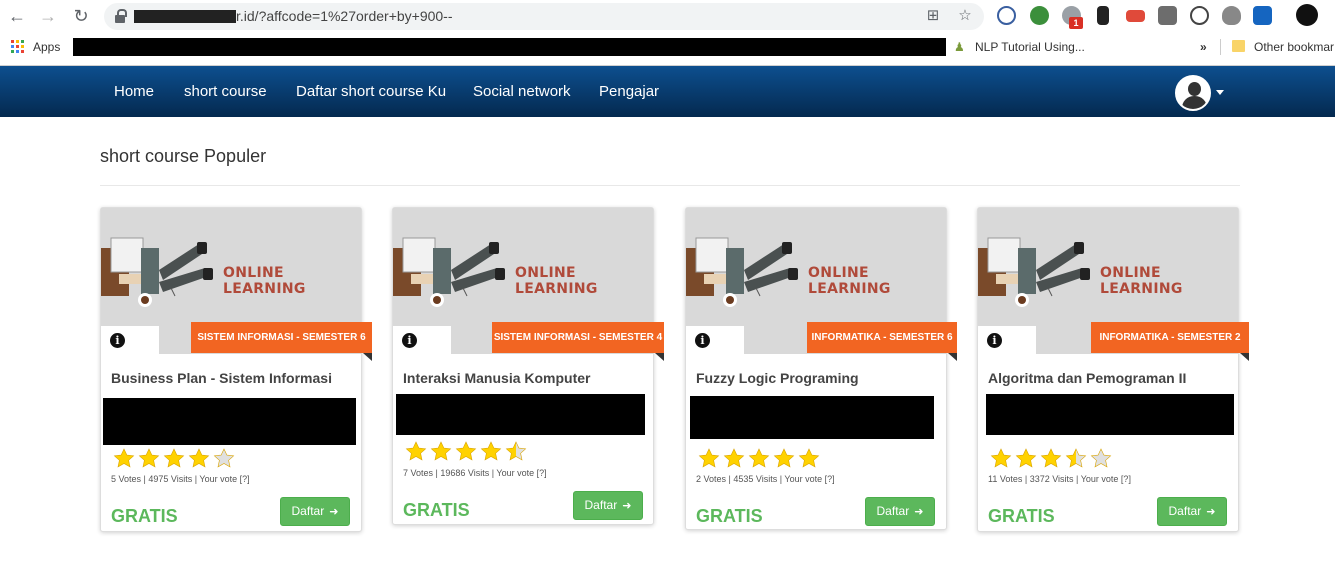 This screenshot has height=563, width=1335. I want to click on bookmarks-redacted, so click(509, 47).